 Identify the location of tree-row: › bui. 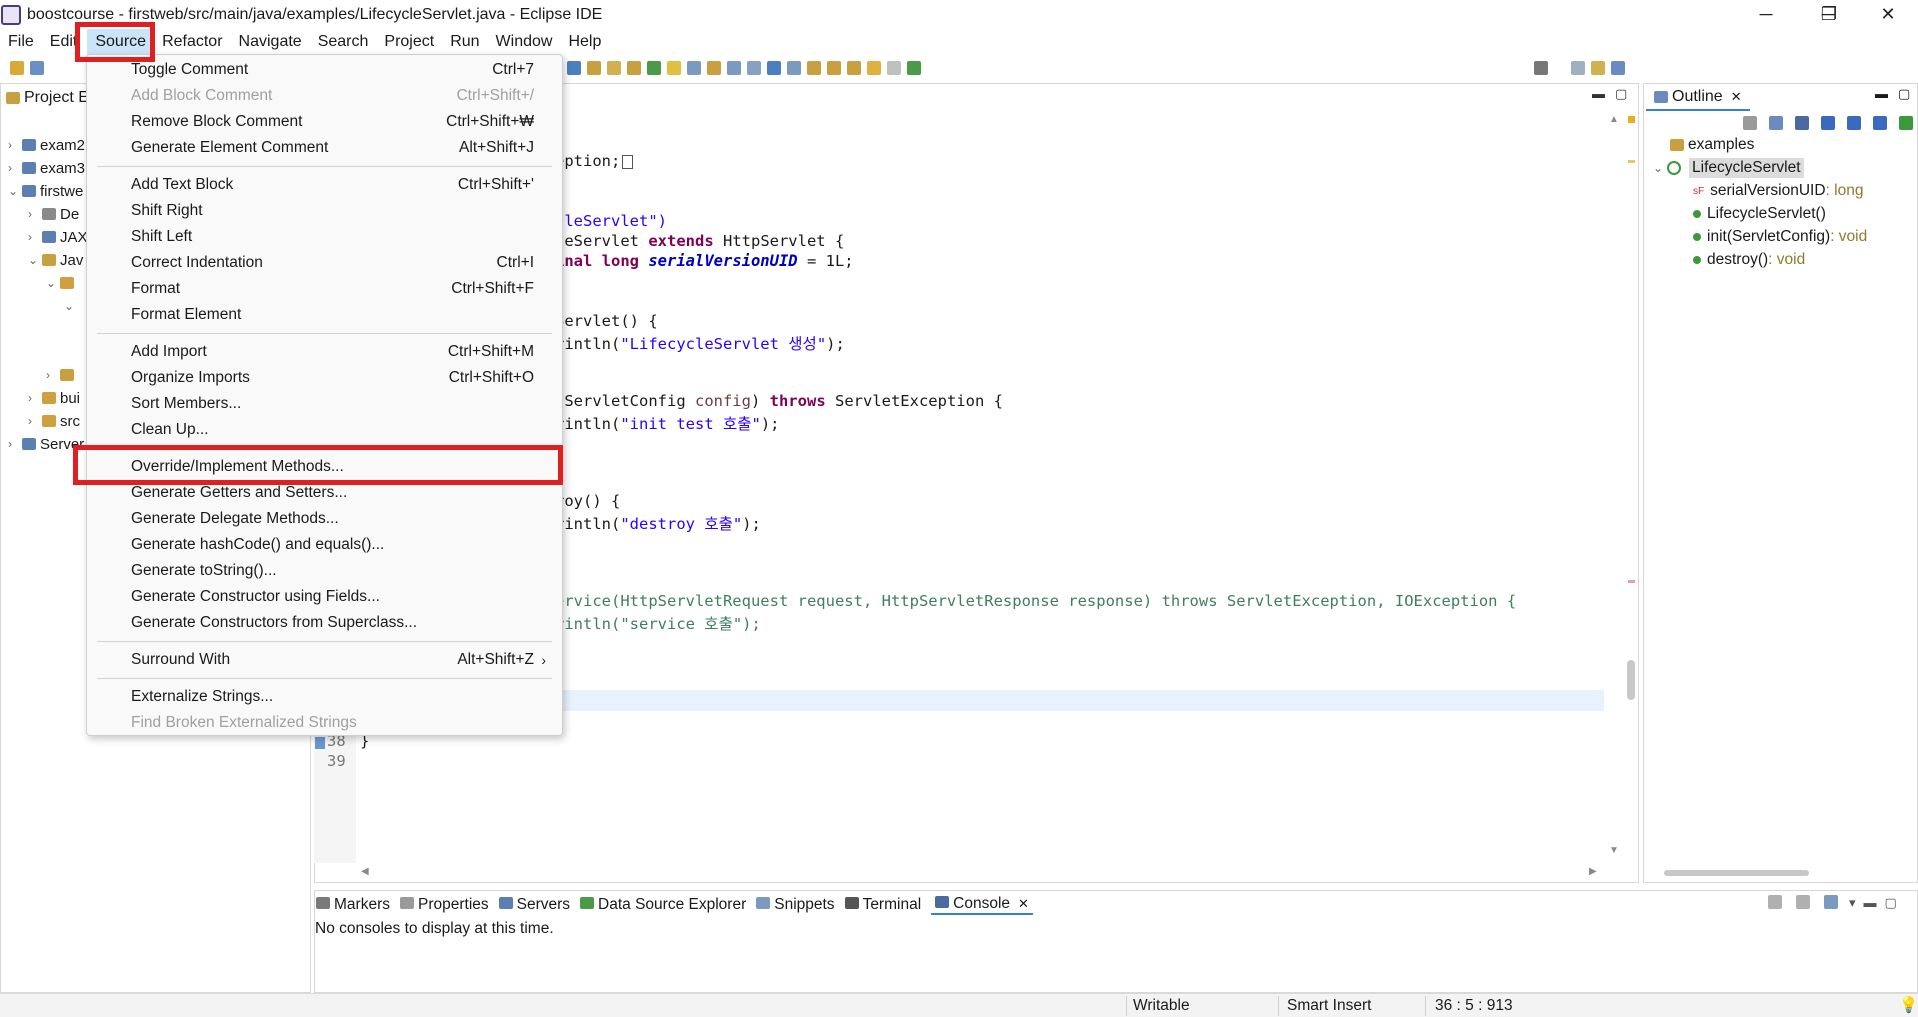
(54, 398).